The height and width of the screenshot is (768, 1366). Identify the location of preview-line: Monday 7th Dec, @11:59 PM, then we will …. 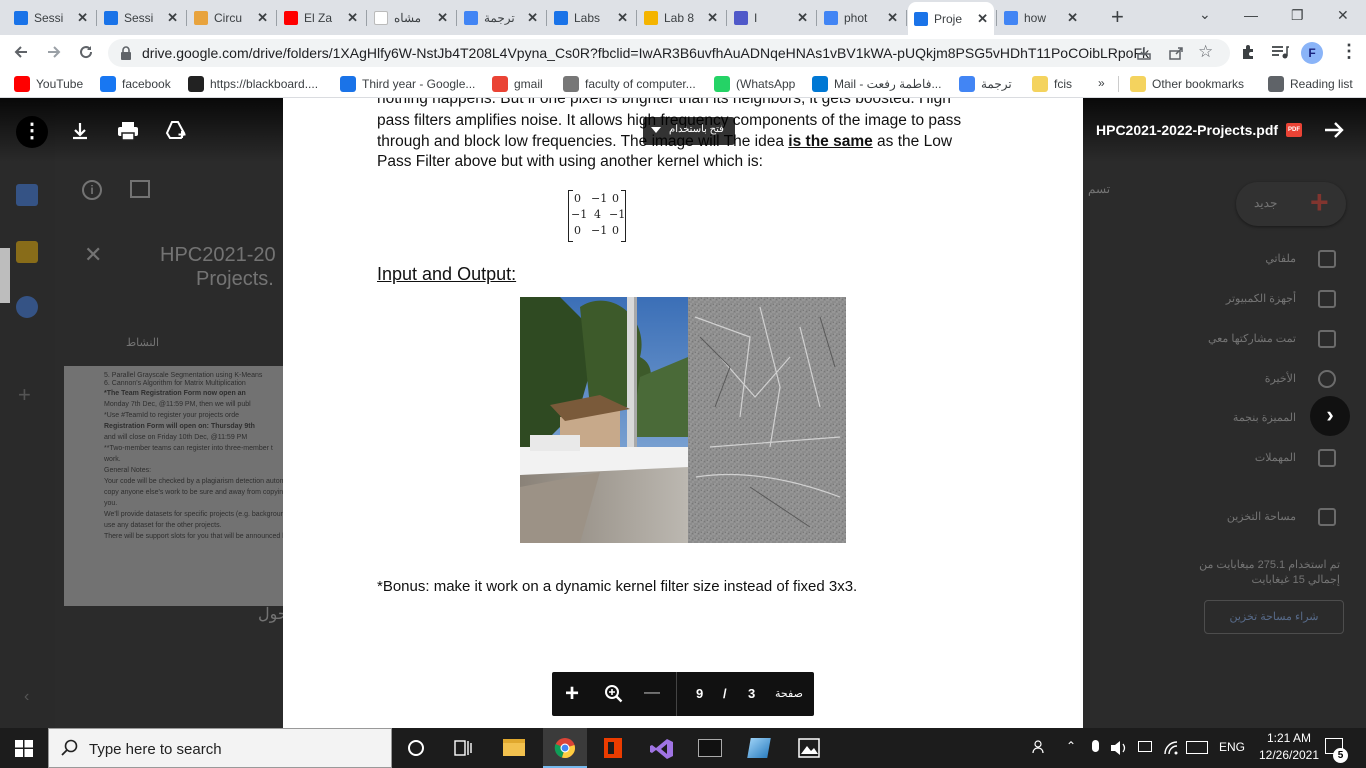
(177, 404).